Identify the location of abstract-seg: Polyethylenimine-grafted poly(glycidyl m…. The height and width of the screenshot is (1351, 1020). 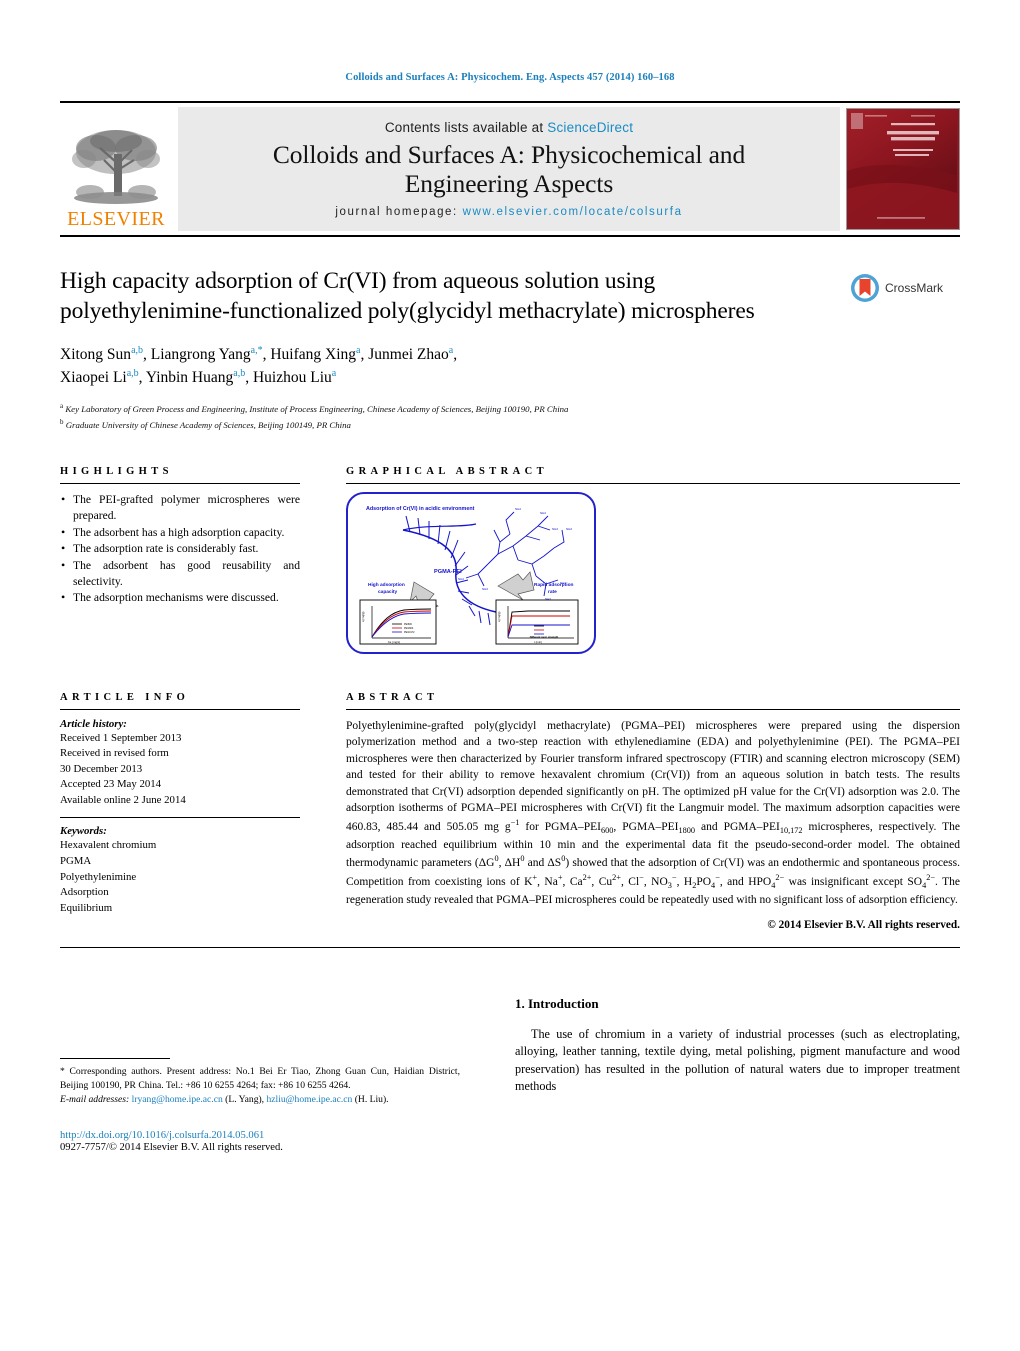
(653, 776).